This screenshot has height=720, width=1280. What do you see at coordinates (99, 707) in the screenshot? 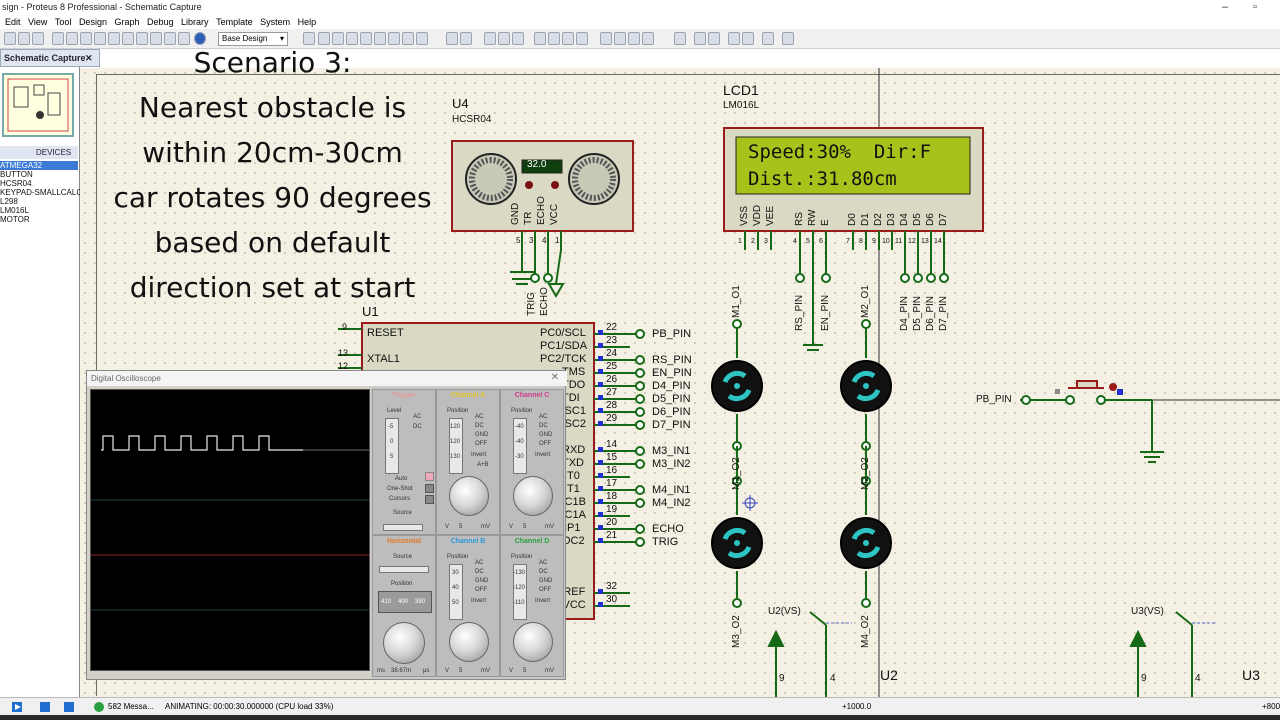
I see `messages-status-icon` at bounding box center [99, 707].